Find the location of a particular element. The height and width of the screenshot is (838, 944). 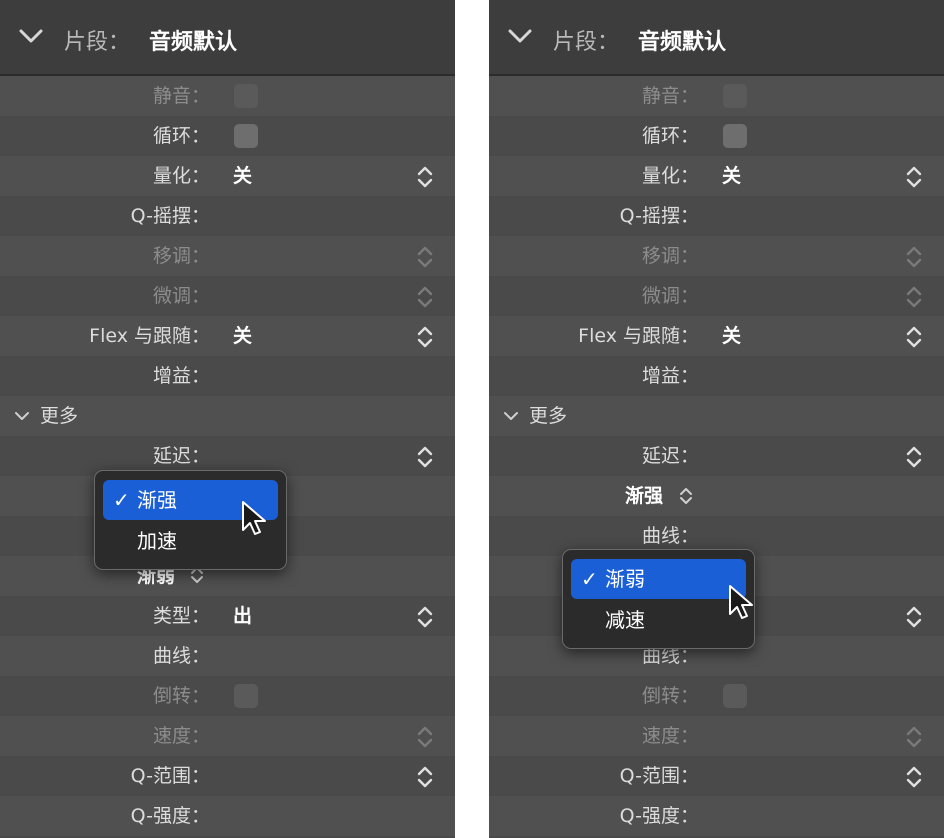

type-value: 出 is located at coordinates (242, 616).